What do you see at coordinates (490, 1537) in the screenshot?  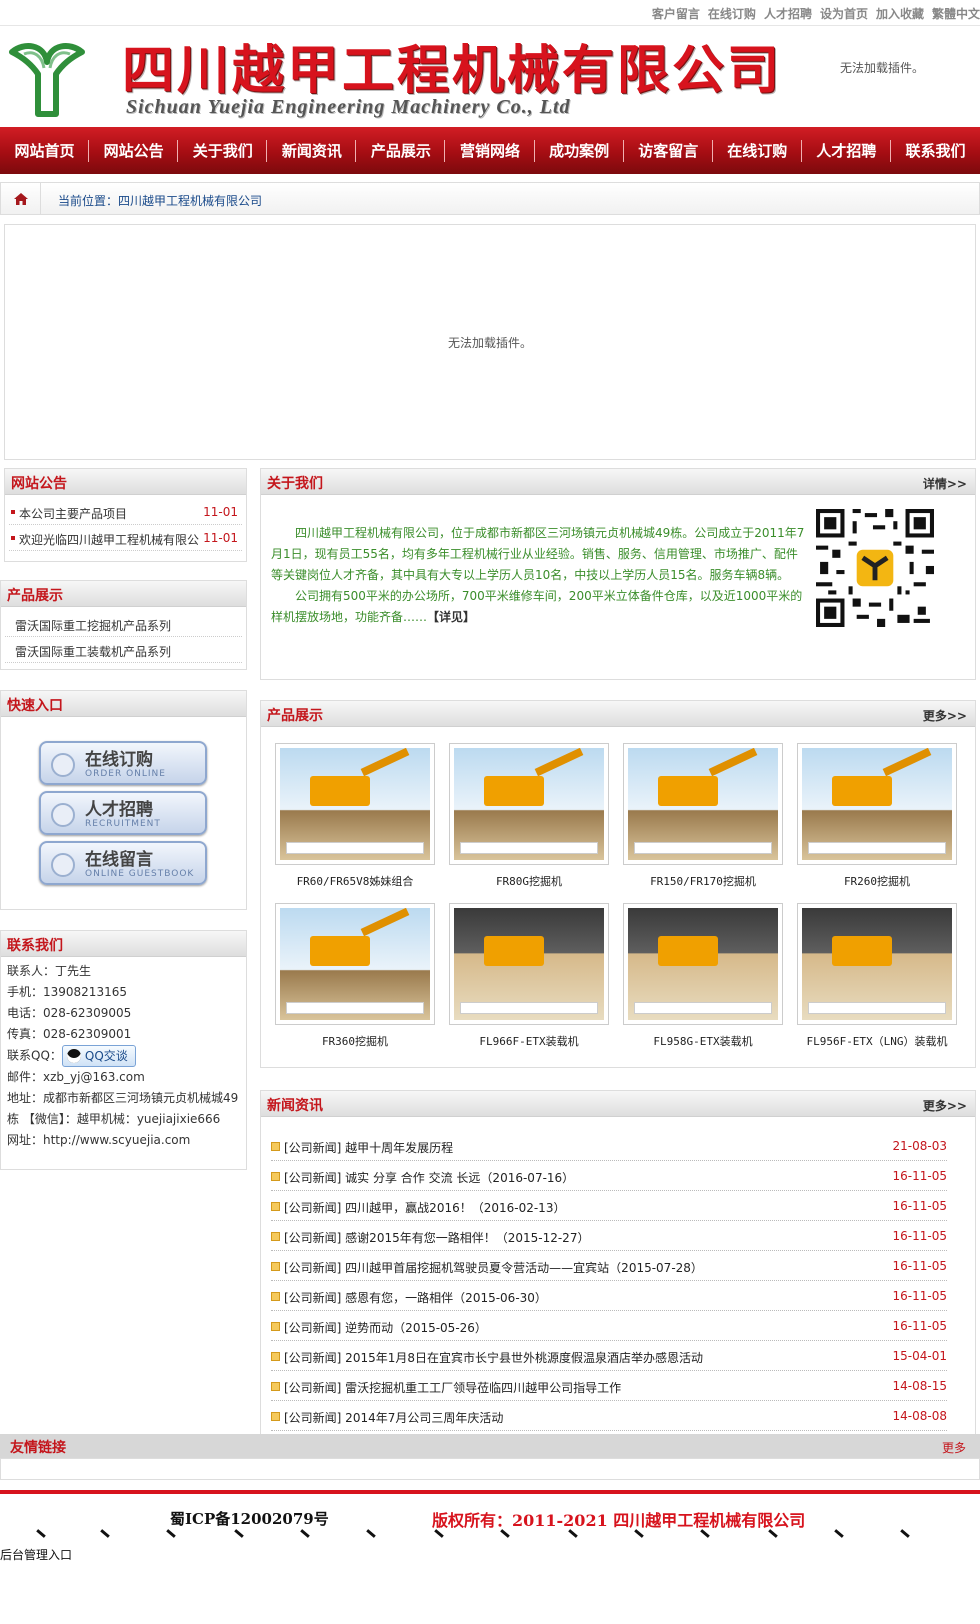 I see `footer-decoration` at bounding box center [490, 1537].